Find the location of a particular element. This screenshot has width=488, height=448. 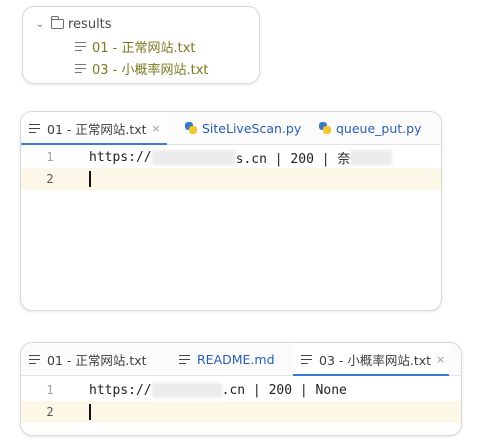

tab-queue-put: queue_put.py is located at coordinates (370, 128).